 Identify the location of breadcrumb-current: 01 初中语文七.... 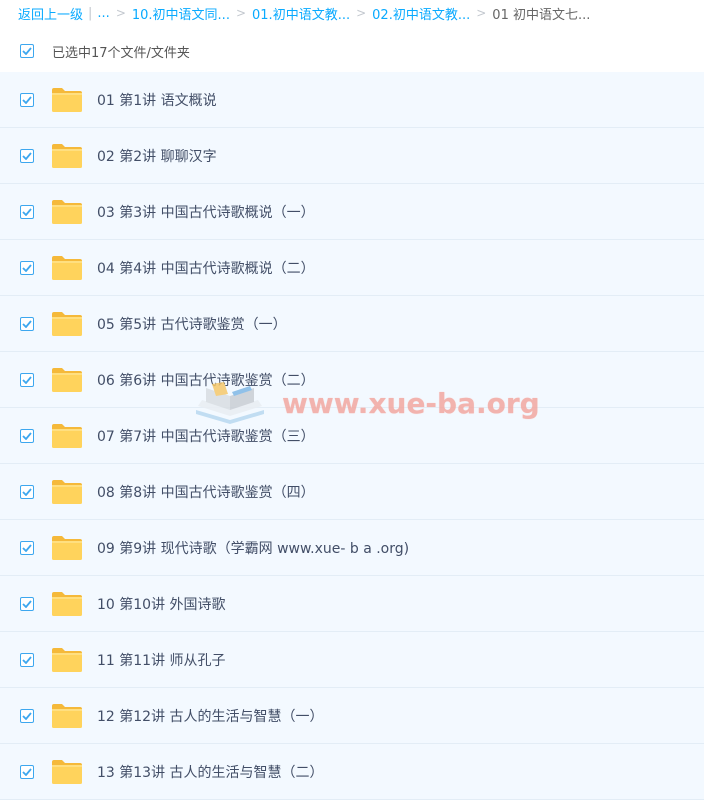
(541, 15).